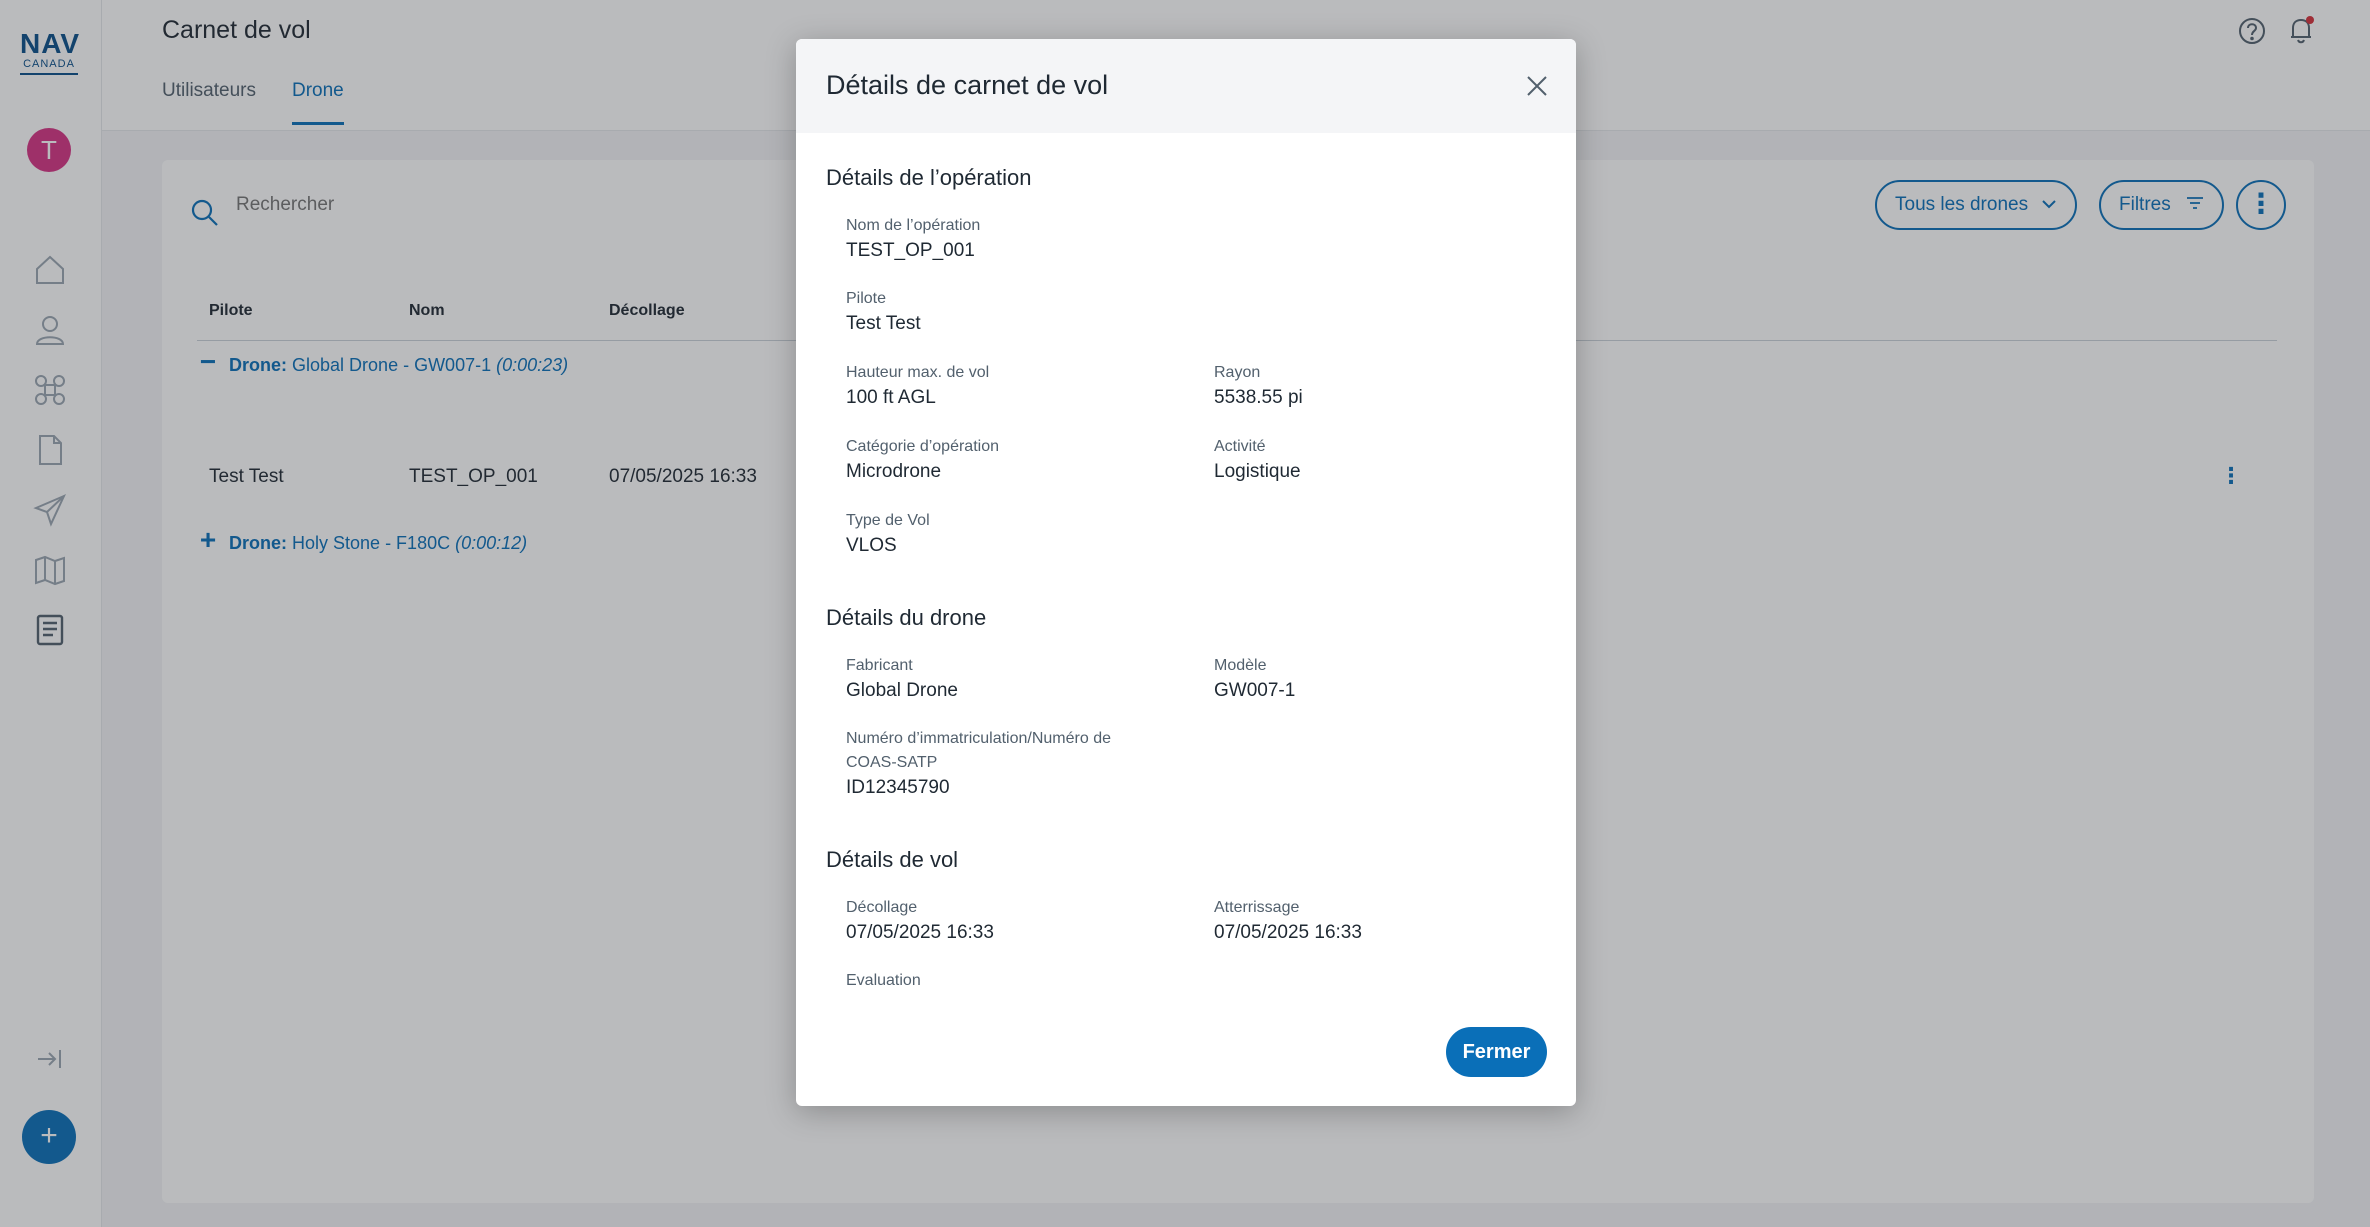 Image resolution: width=2370 pixels, height=1227 pixels. Describe the element at coordinates (967, 85) in the screenshot. I see `modal-title: Détails de carnet de vol` at that location.